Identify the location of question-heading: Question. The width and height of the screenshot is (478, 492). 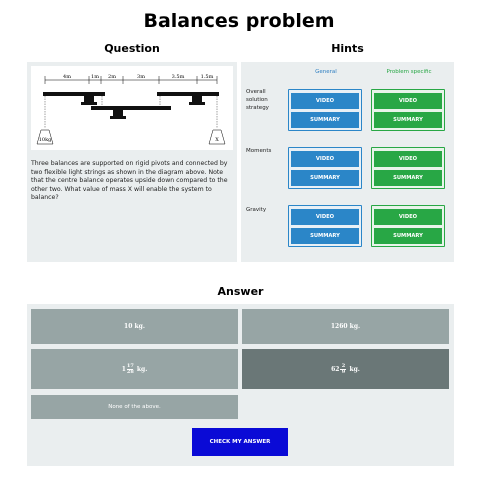
(132, 48).